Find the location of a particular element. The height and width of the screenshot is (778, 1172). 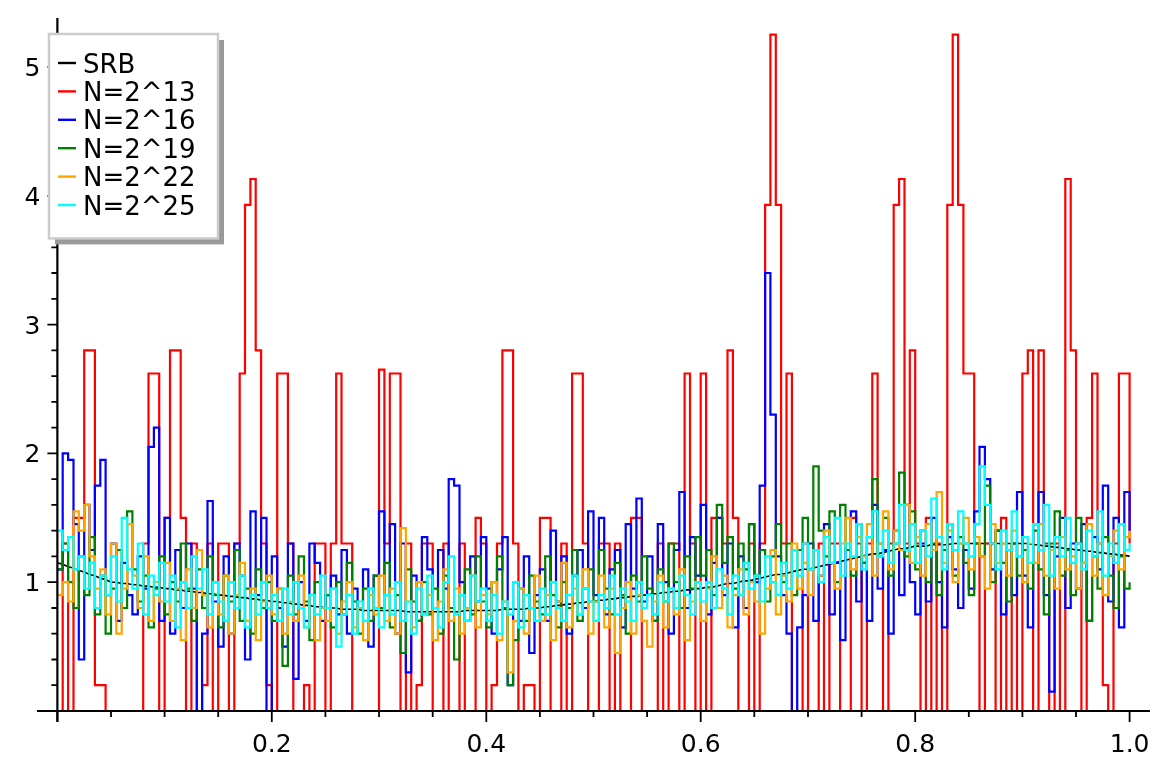

x-tick-label: 0.4 is located at coordinates (486, 743).